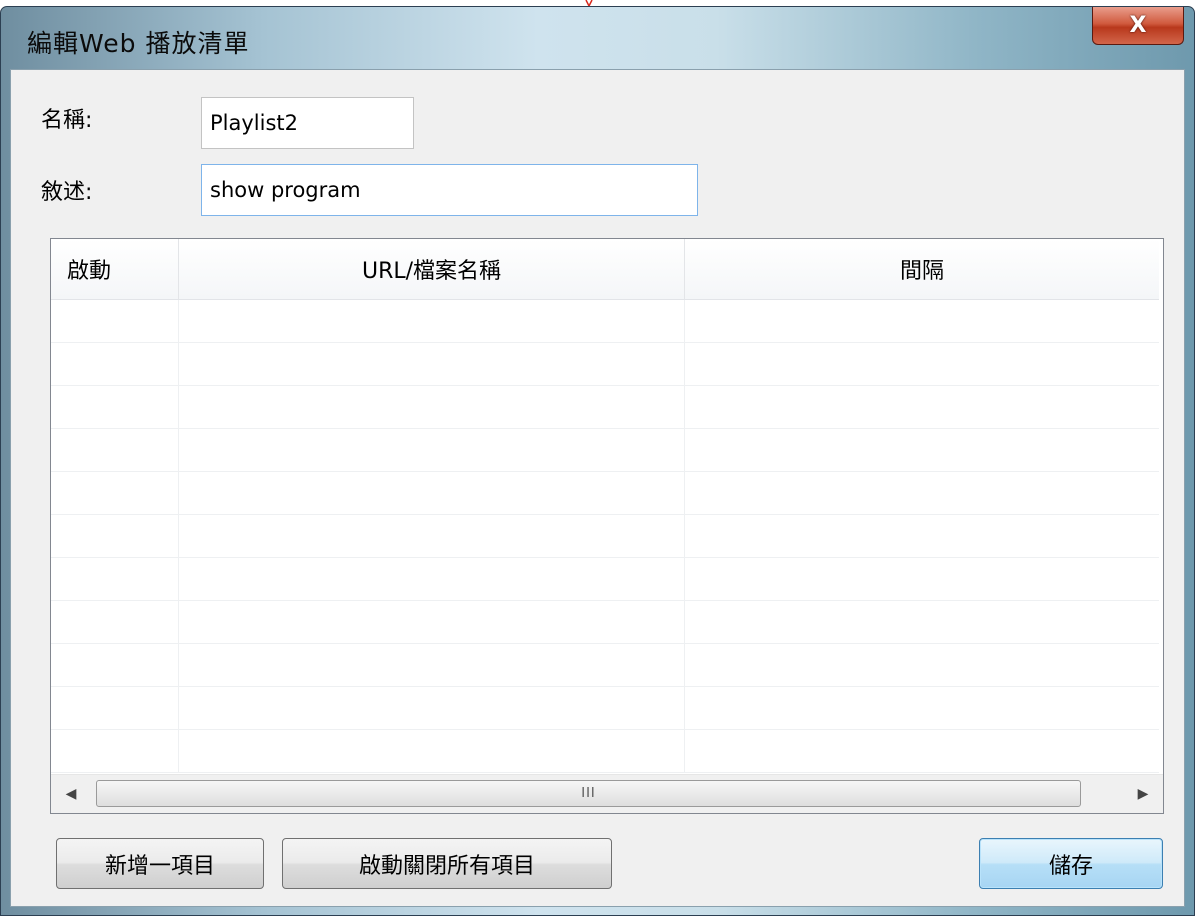 Image resolution: width=1197 pixels, height=918 pixels. Describe the element at coordinates (138, 43) in the screenshot. I see `window-title: 編輯Web 播放清單` at that location.